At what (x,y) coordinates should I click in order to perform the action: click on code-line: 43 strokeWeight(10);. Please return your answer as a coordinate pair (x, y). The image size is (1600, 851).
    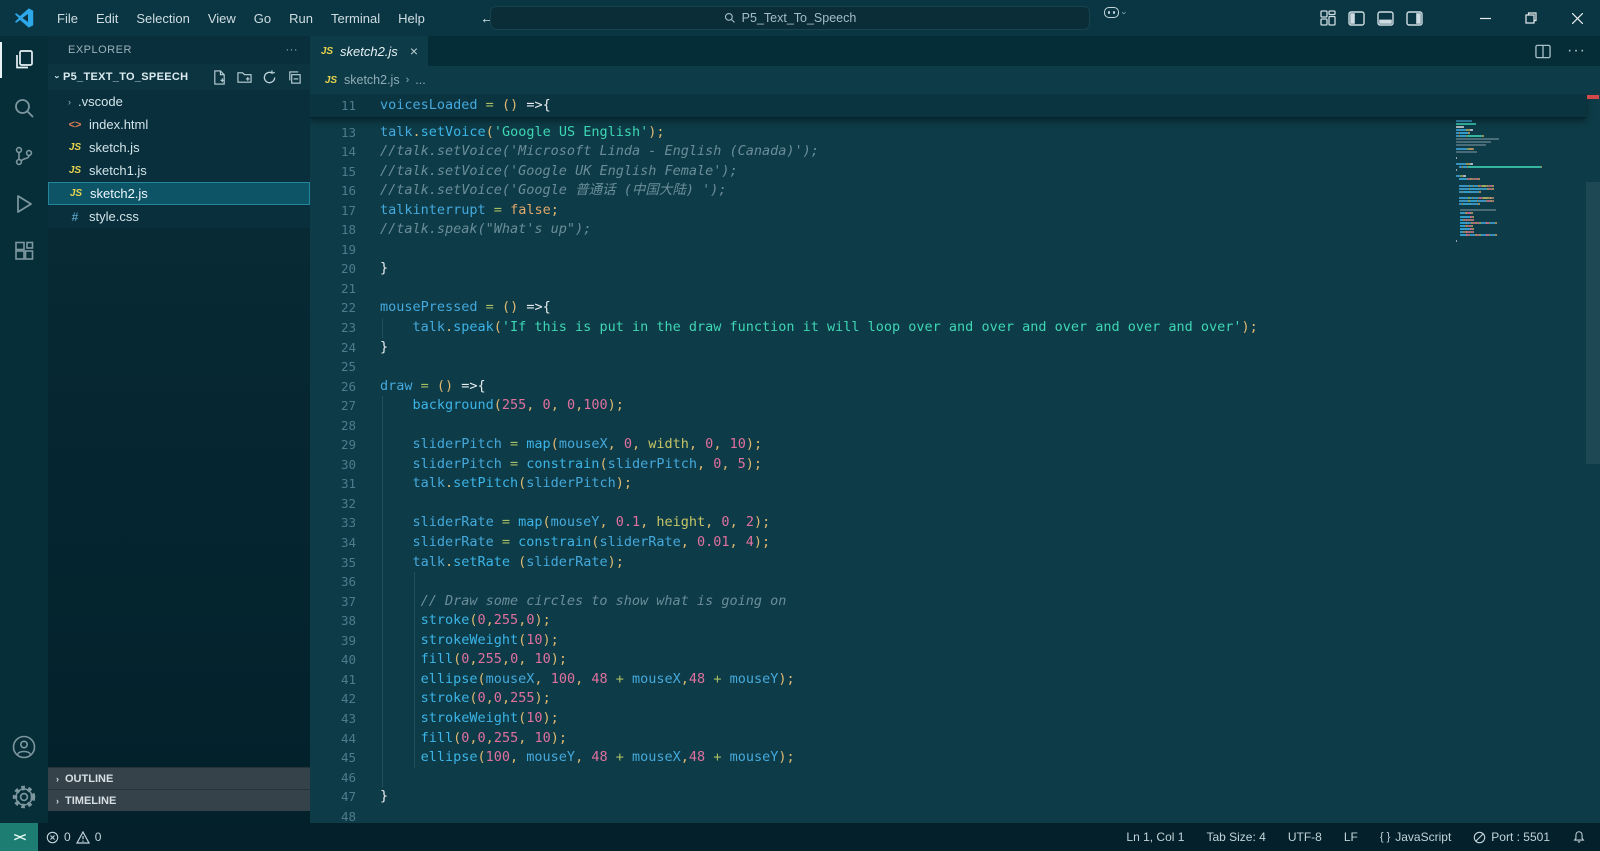
    Looking at the image, I should click on (955, 718).